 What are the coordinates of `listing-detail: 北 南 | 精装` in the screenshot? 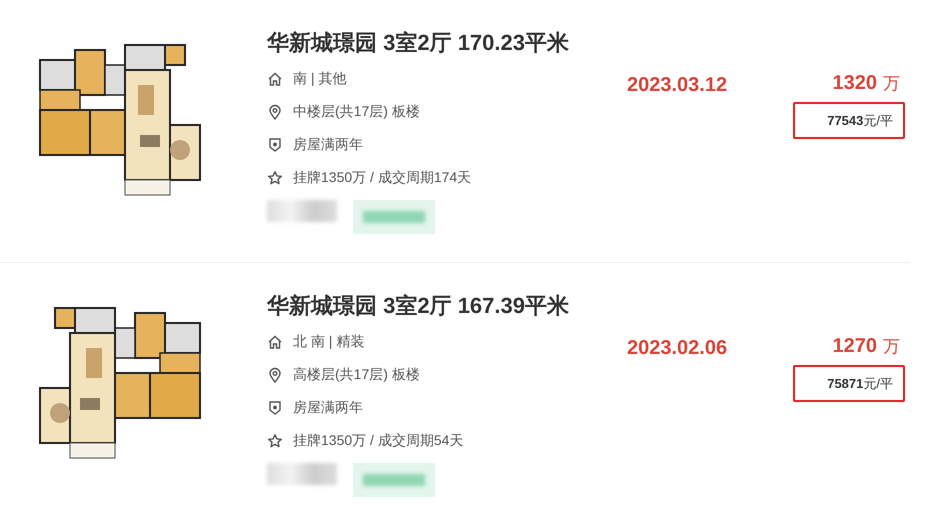 It's located at (328, 341).